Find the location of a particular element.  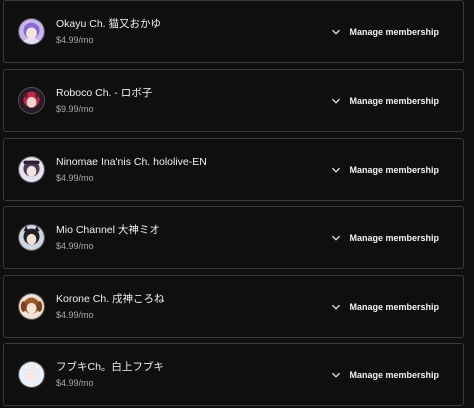

membership-info: Korone Ch. 戌神ころね $4.99/mo is located at coordinates (110, 306).